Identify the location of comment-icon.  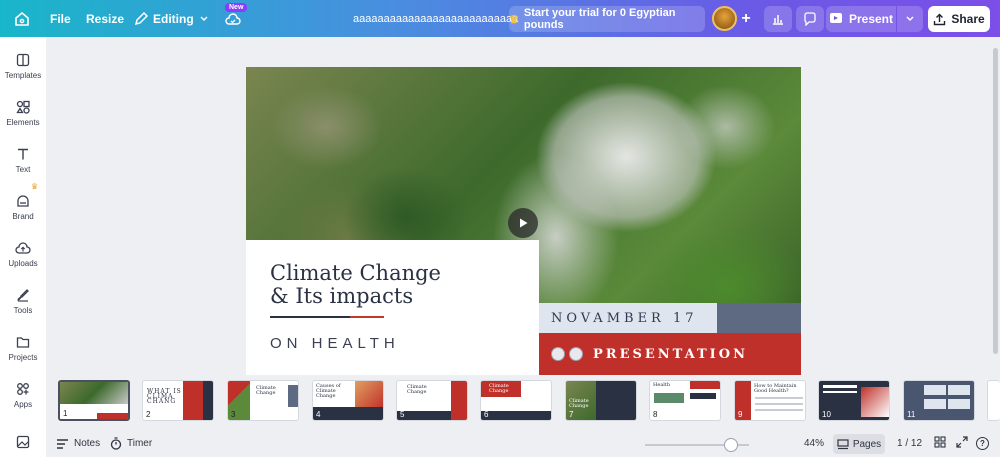
(810, 19).